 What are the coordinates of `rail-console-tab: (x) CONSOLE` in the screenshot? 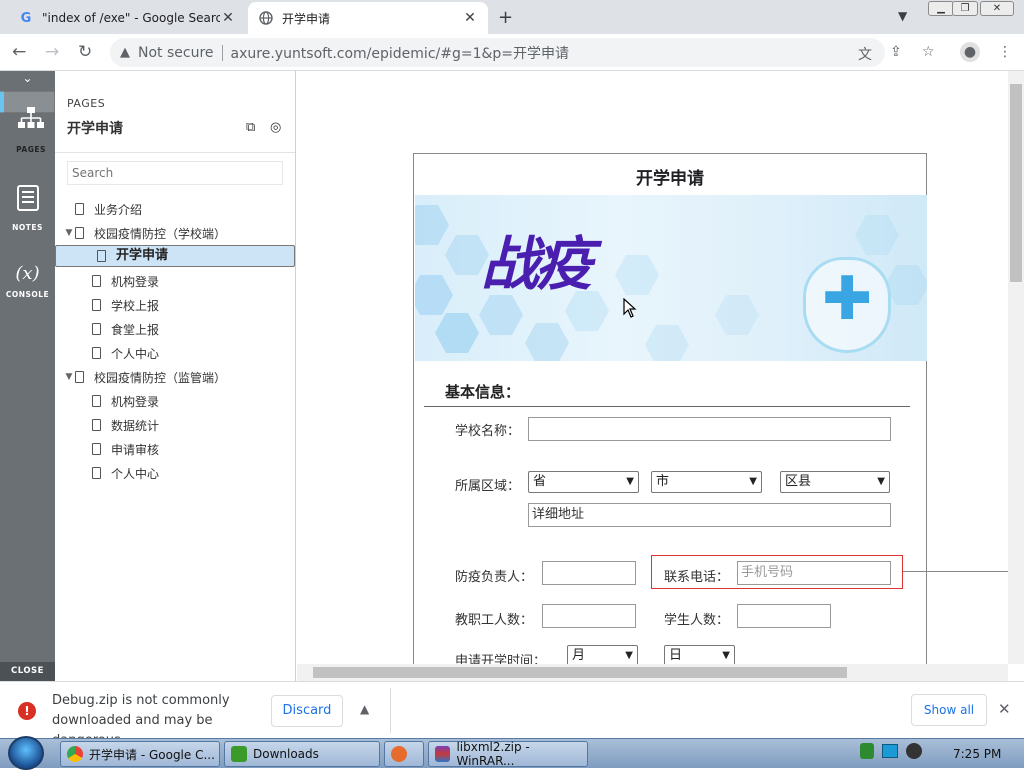 It's located at (27, 287).